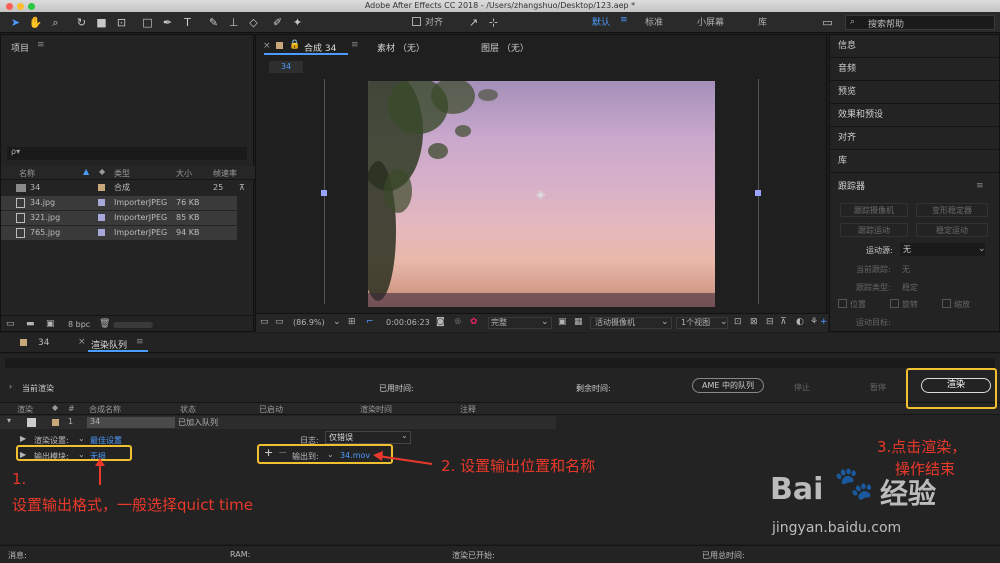  I want to click on show-snapshot-icon: ⊗, so click(458, 322).